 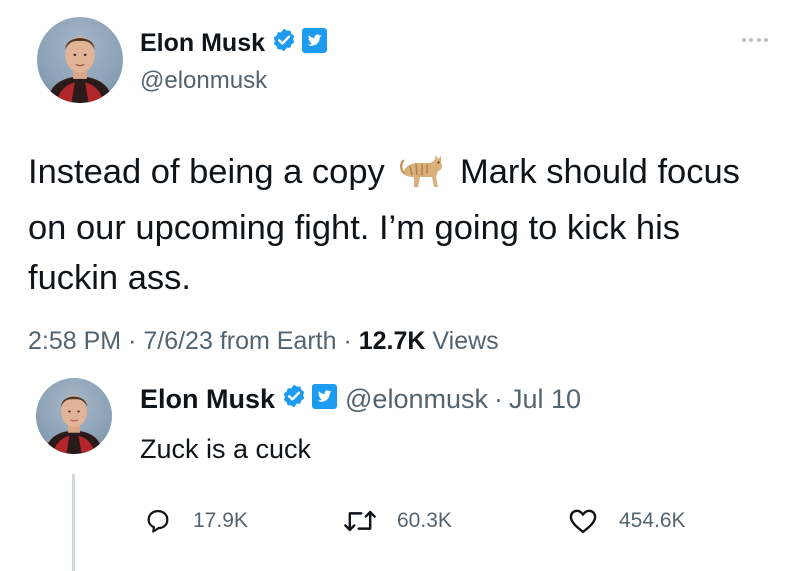 What do you see at coordinates (74, 341) in the screenshot?
I see `tweet-time: 2:58 PM` at bounding box center [74, 341].